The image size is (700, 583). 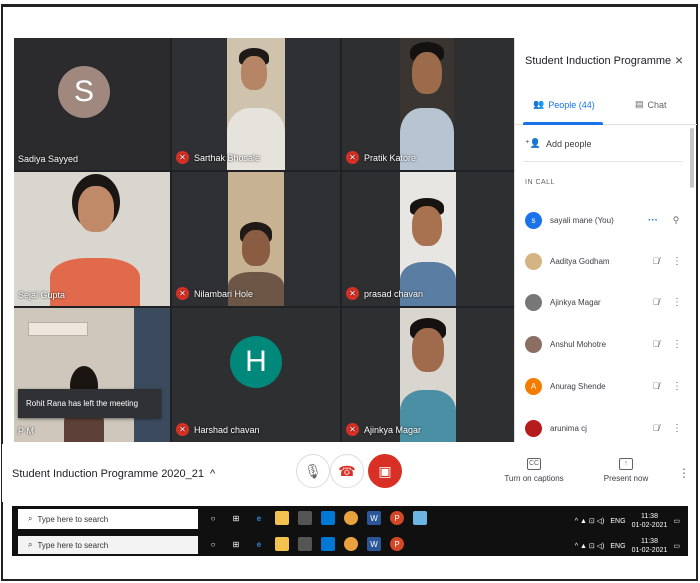 I want to click on taskbar-apps: ○ ⊞ e W P, so click(x=316, y=518).